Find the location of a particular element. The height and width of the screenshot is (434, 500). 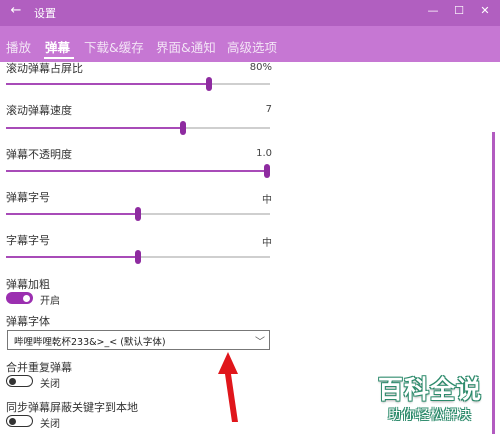

watermark-main-text: 百科全说 is located at coordinates (429, 389).